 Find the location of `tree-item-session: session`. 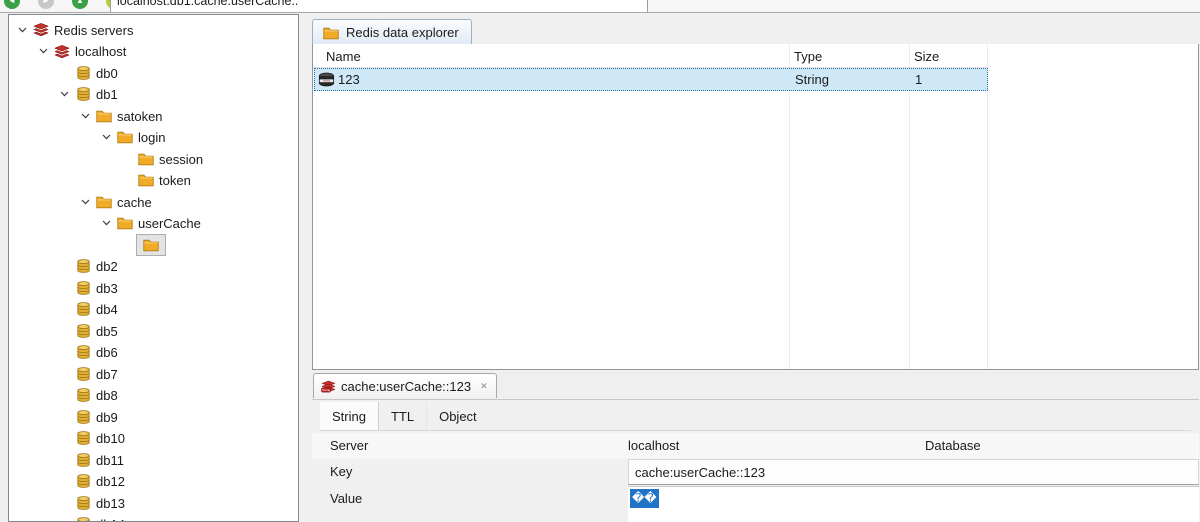

tree-item-session: session is located at coordinates (153, 159).